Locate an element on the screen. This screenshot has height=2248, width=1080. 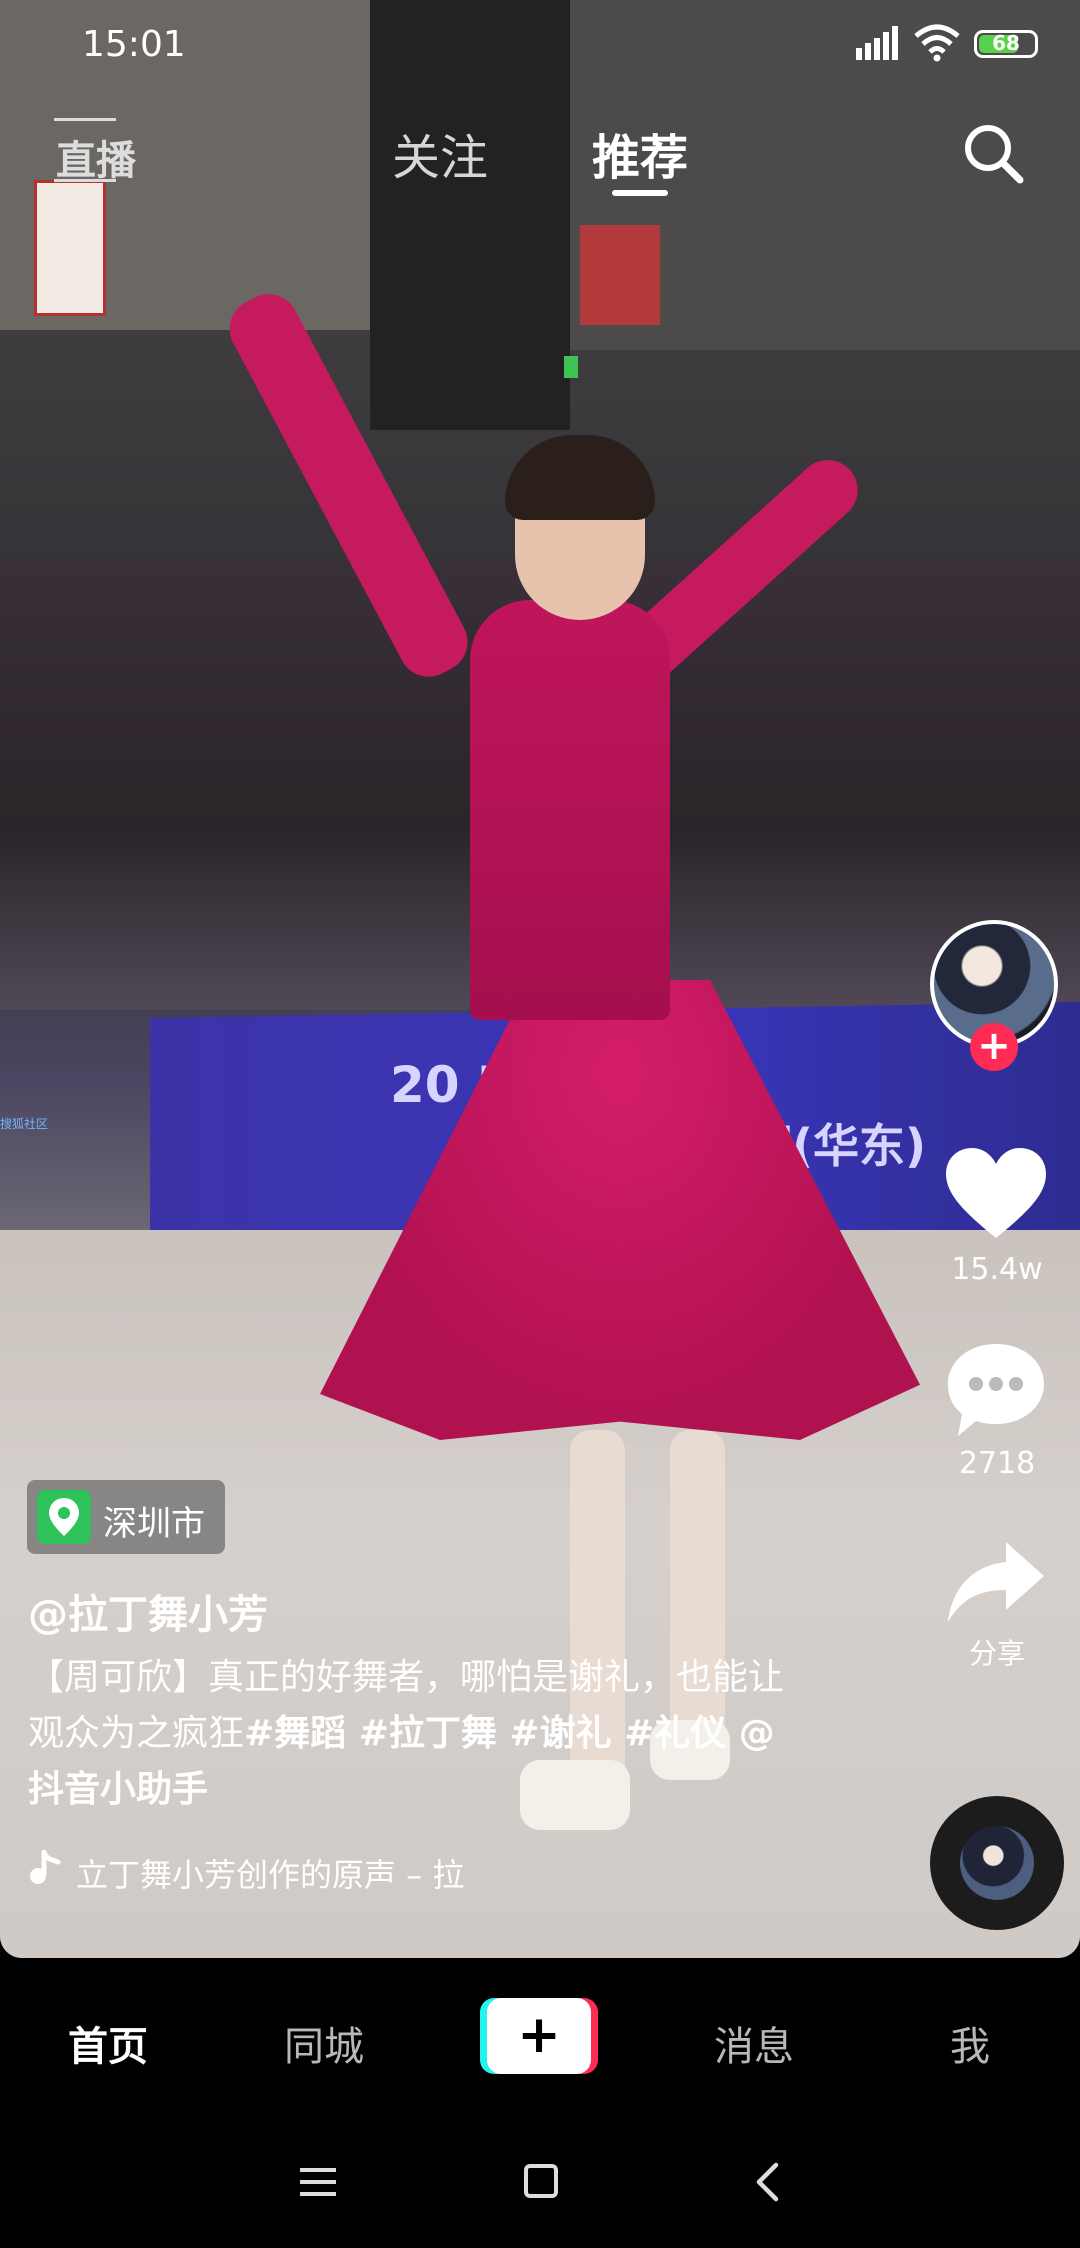
live-button: 直播 is located at coordinates (96, 157).